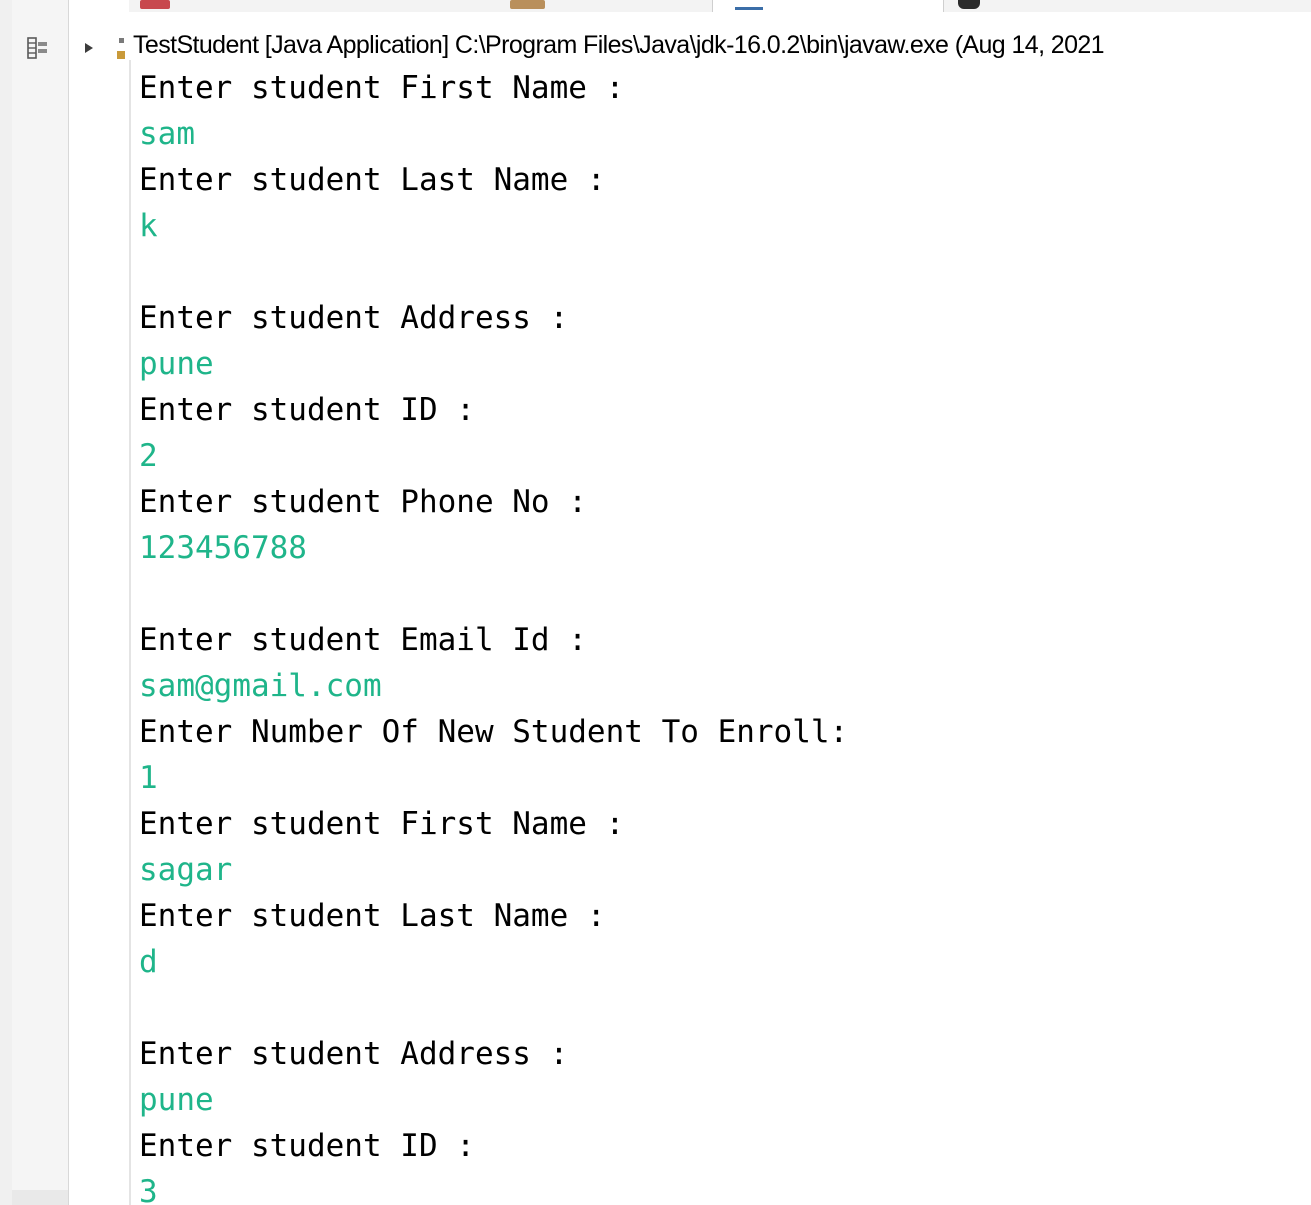  I want to click on tree-gutter, so click(99, 602).